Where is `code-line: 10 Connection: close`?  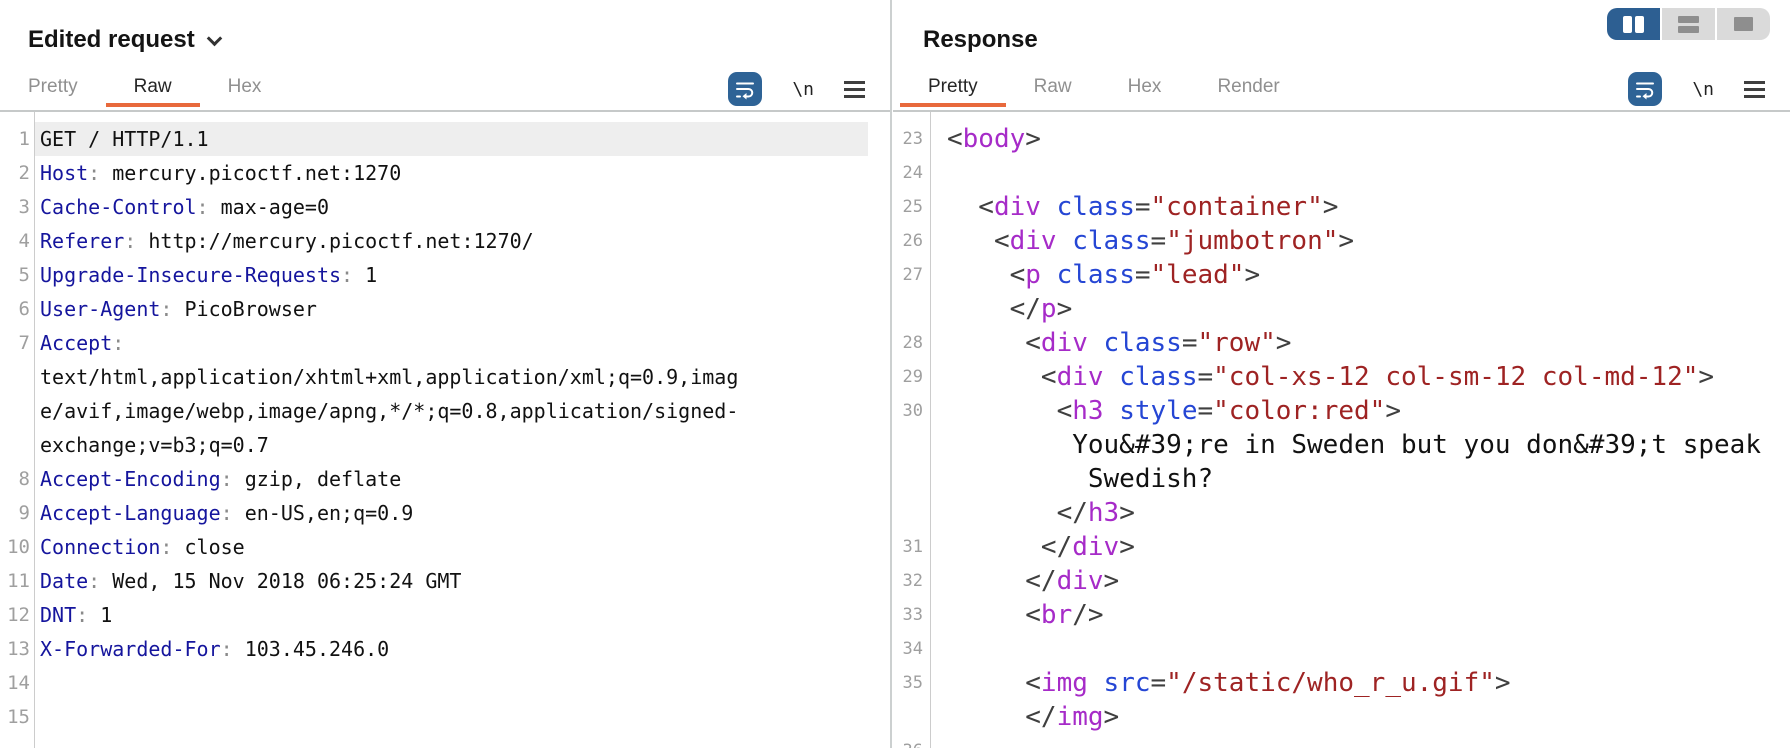
code-line: 10 Connection: close is located at coordinates (445, 547).